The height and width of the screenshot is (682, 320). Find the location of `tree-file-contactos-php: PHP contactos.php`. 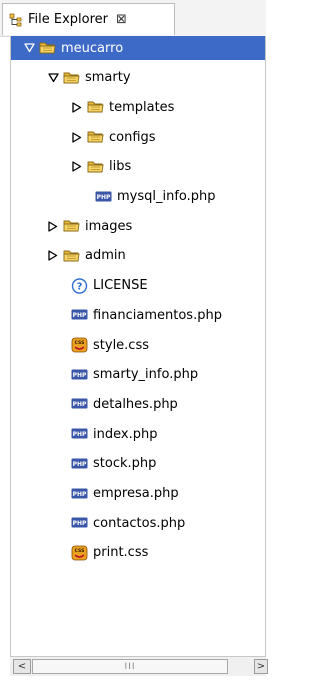

tree-file-contactos-php: PHP contactos.php is located at coordinates (138, 523).